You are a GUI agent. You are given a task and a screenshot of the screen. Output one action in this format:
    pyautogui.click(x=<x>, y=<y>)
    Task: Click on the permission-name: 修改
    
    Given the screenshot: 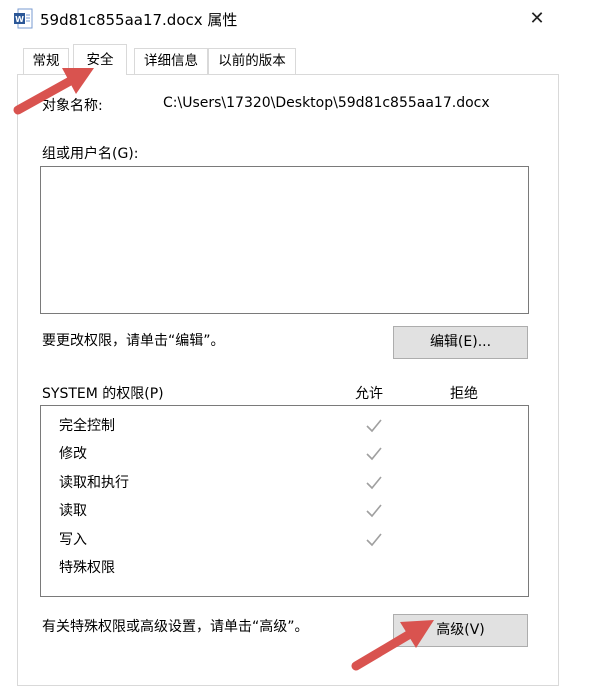 What is the action you would take?
    pyautogui.click(x=73, y=454)
    